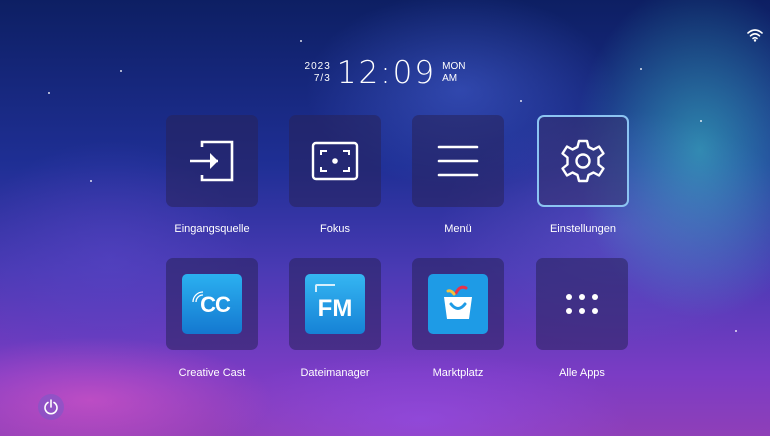 The height and width of the screenshot is (436, 770). Describe the element at coordinates (335, 308) in the screenshot. I see `file-manager-text: FM` at that location.